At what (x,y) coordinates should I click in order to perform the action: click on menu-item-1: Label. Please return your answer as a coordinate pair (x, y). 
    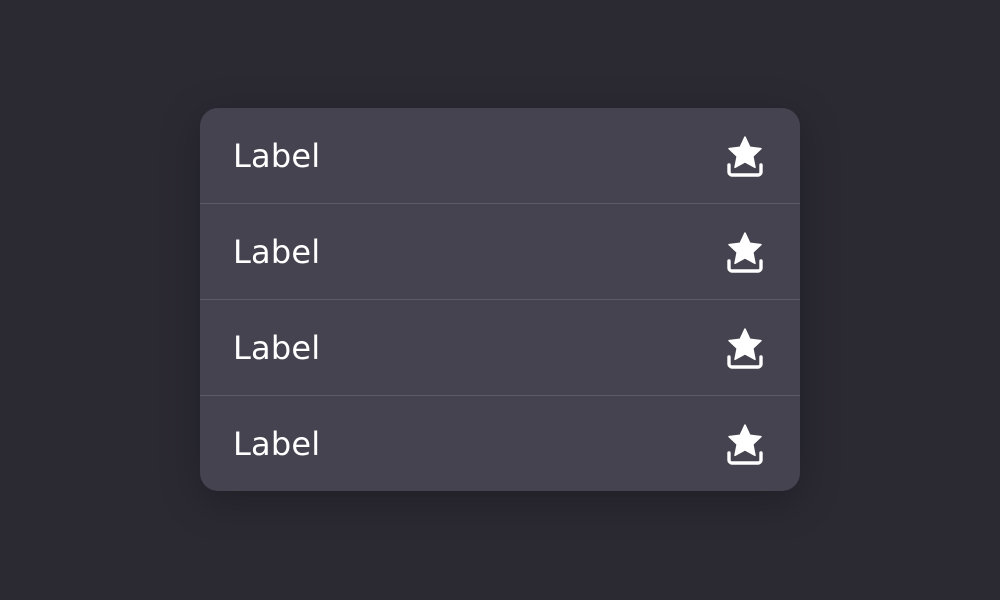
    Looking at the image, I should click on (500, 155).